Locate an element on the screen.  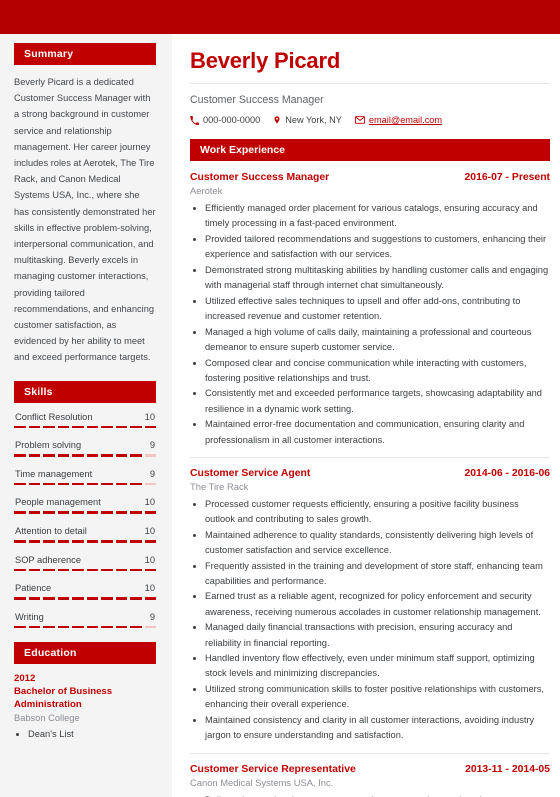
skill-label: Conflict Resolution is located at coordinates (54, 416).